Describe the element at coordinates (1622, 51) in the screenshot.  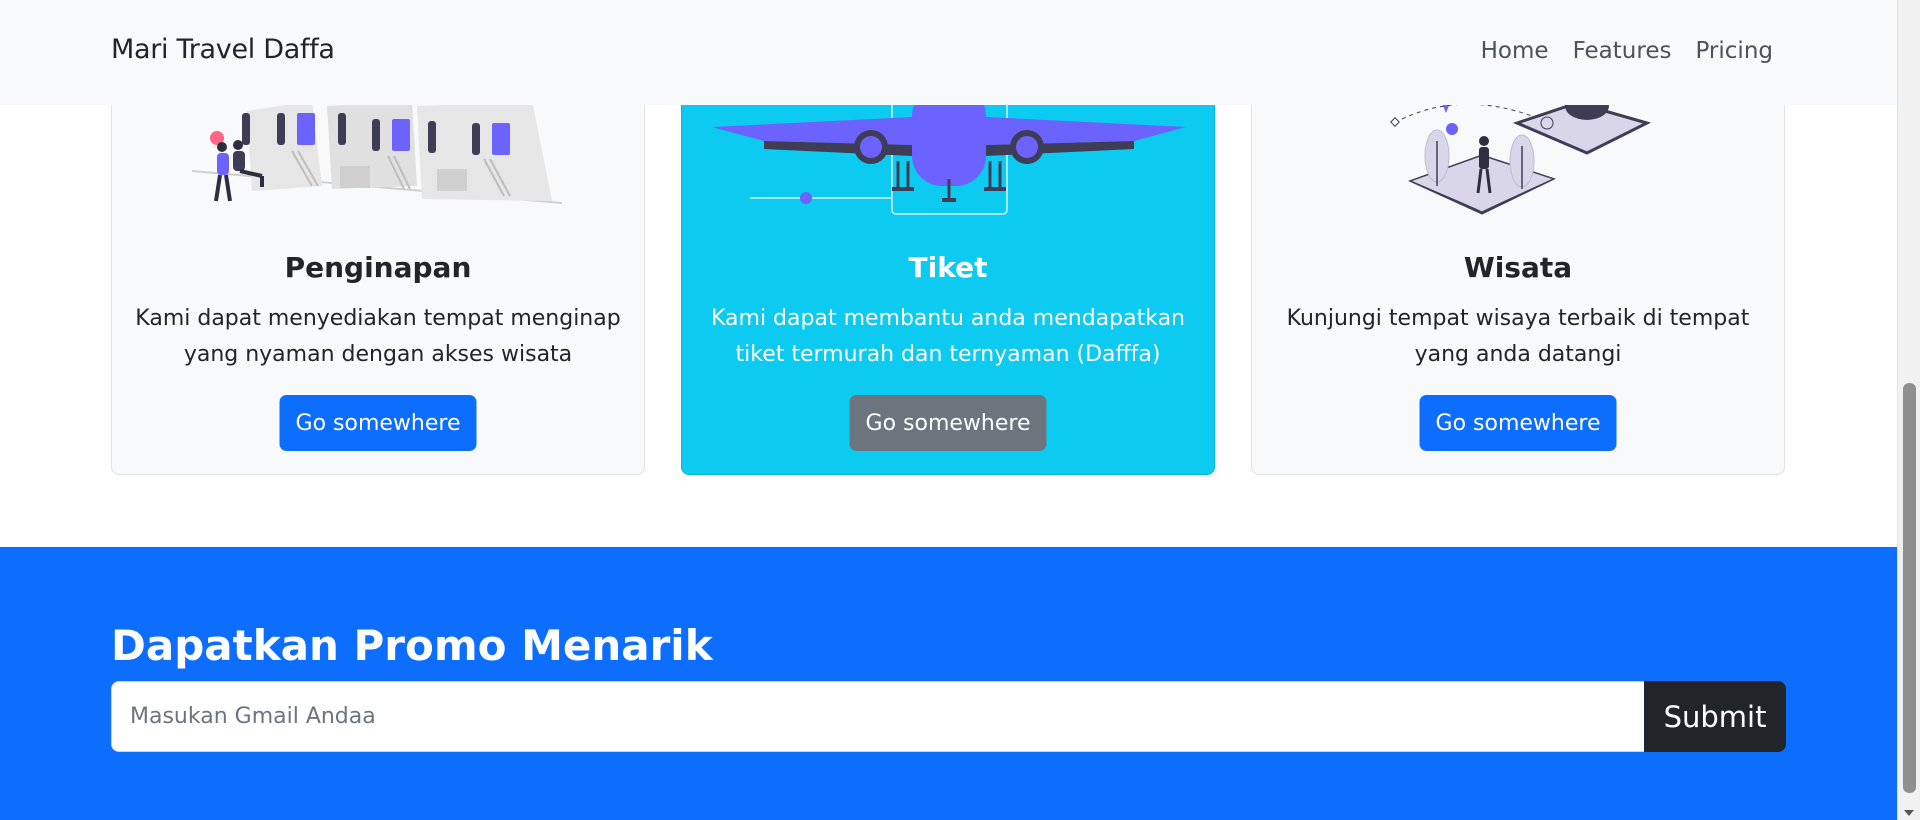
I see `nav-link-features: Features` at that location.